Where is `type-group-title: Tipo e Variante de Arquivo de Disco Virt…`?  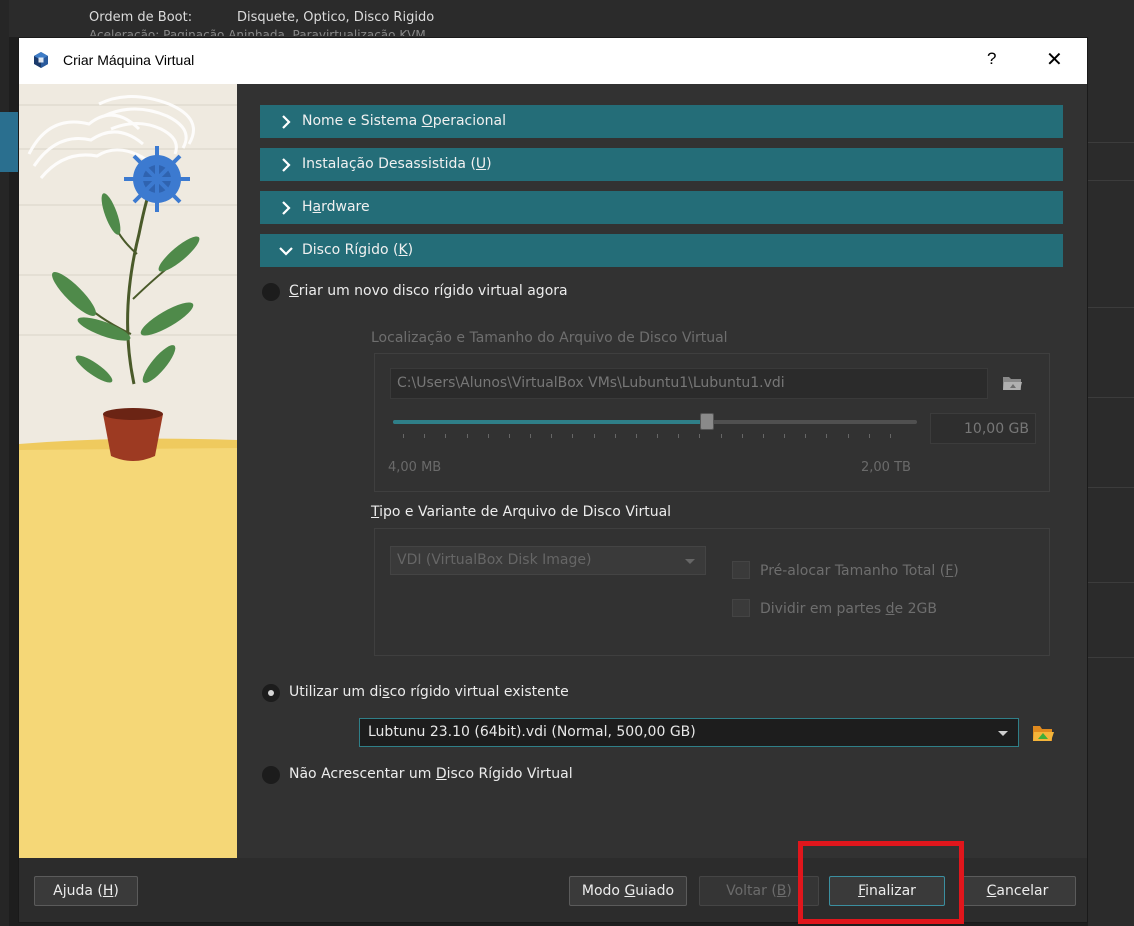 type-group-title: Tipo e Variante de Arquivo de Disco Virt… is located at coordinates (521, 512).